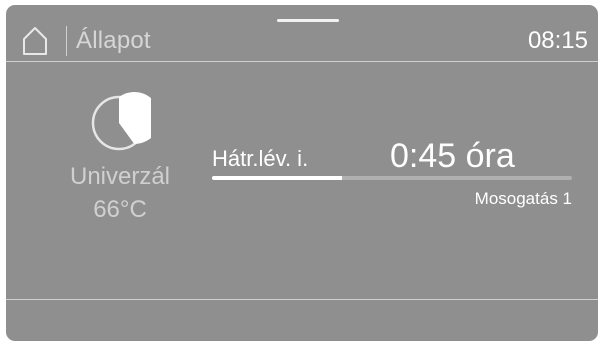 The image size is (604, 347). I want to click on program-name: Univerzál, so click(120, 176).